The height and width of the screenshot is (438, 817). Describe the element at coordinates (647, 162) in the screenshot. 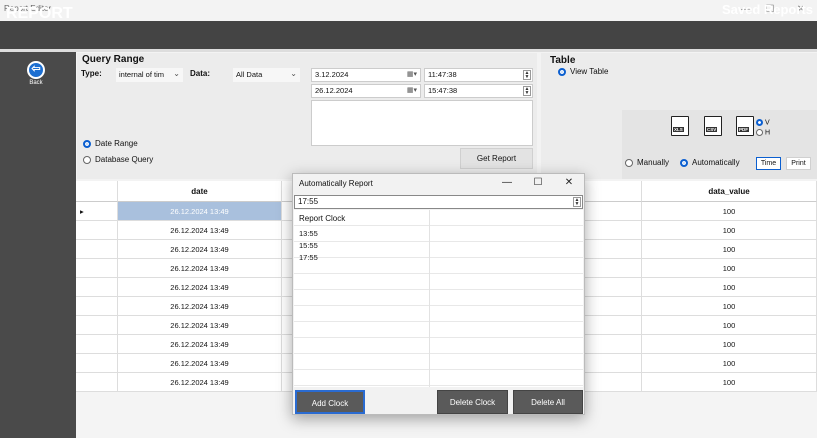

I see `manually-radio: Manually` at that location.